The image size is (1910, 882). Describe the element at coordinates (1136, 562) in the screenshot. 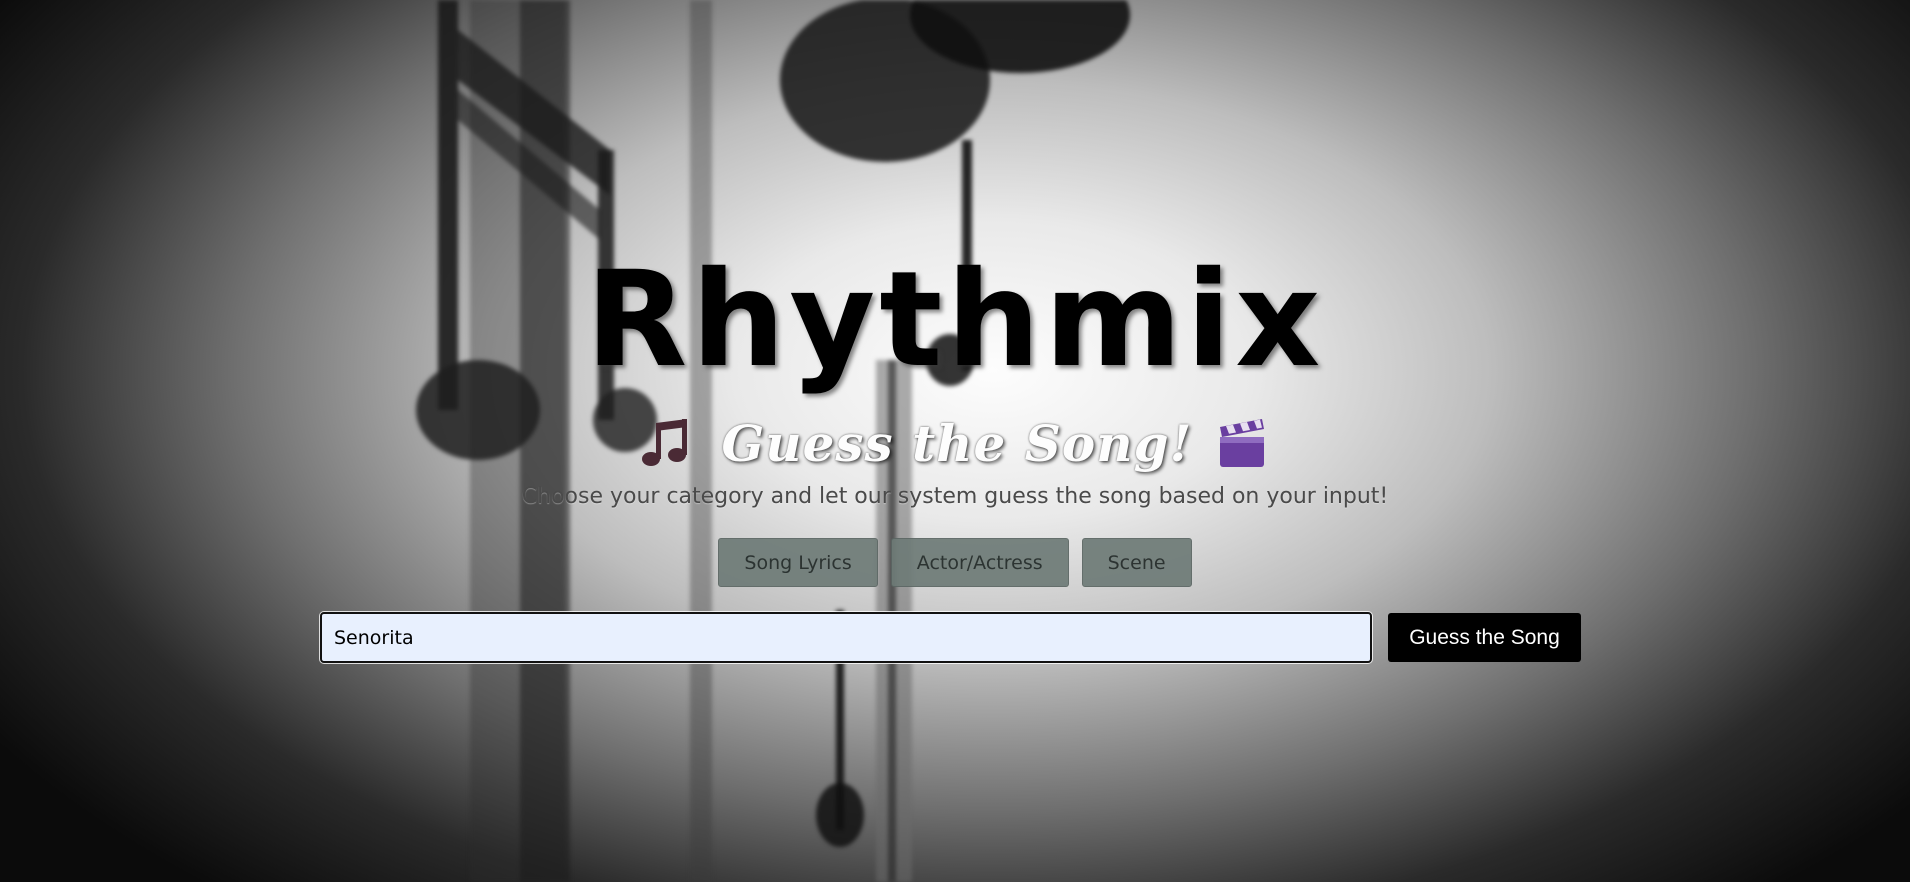

I see `category-button-scene: Scene` at that location.